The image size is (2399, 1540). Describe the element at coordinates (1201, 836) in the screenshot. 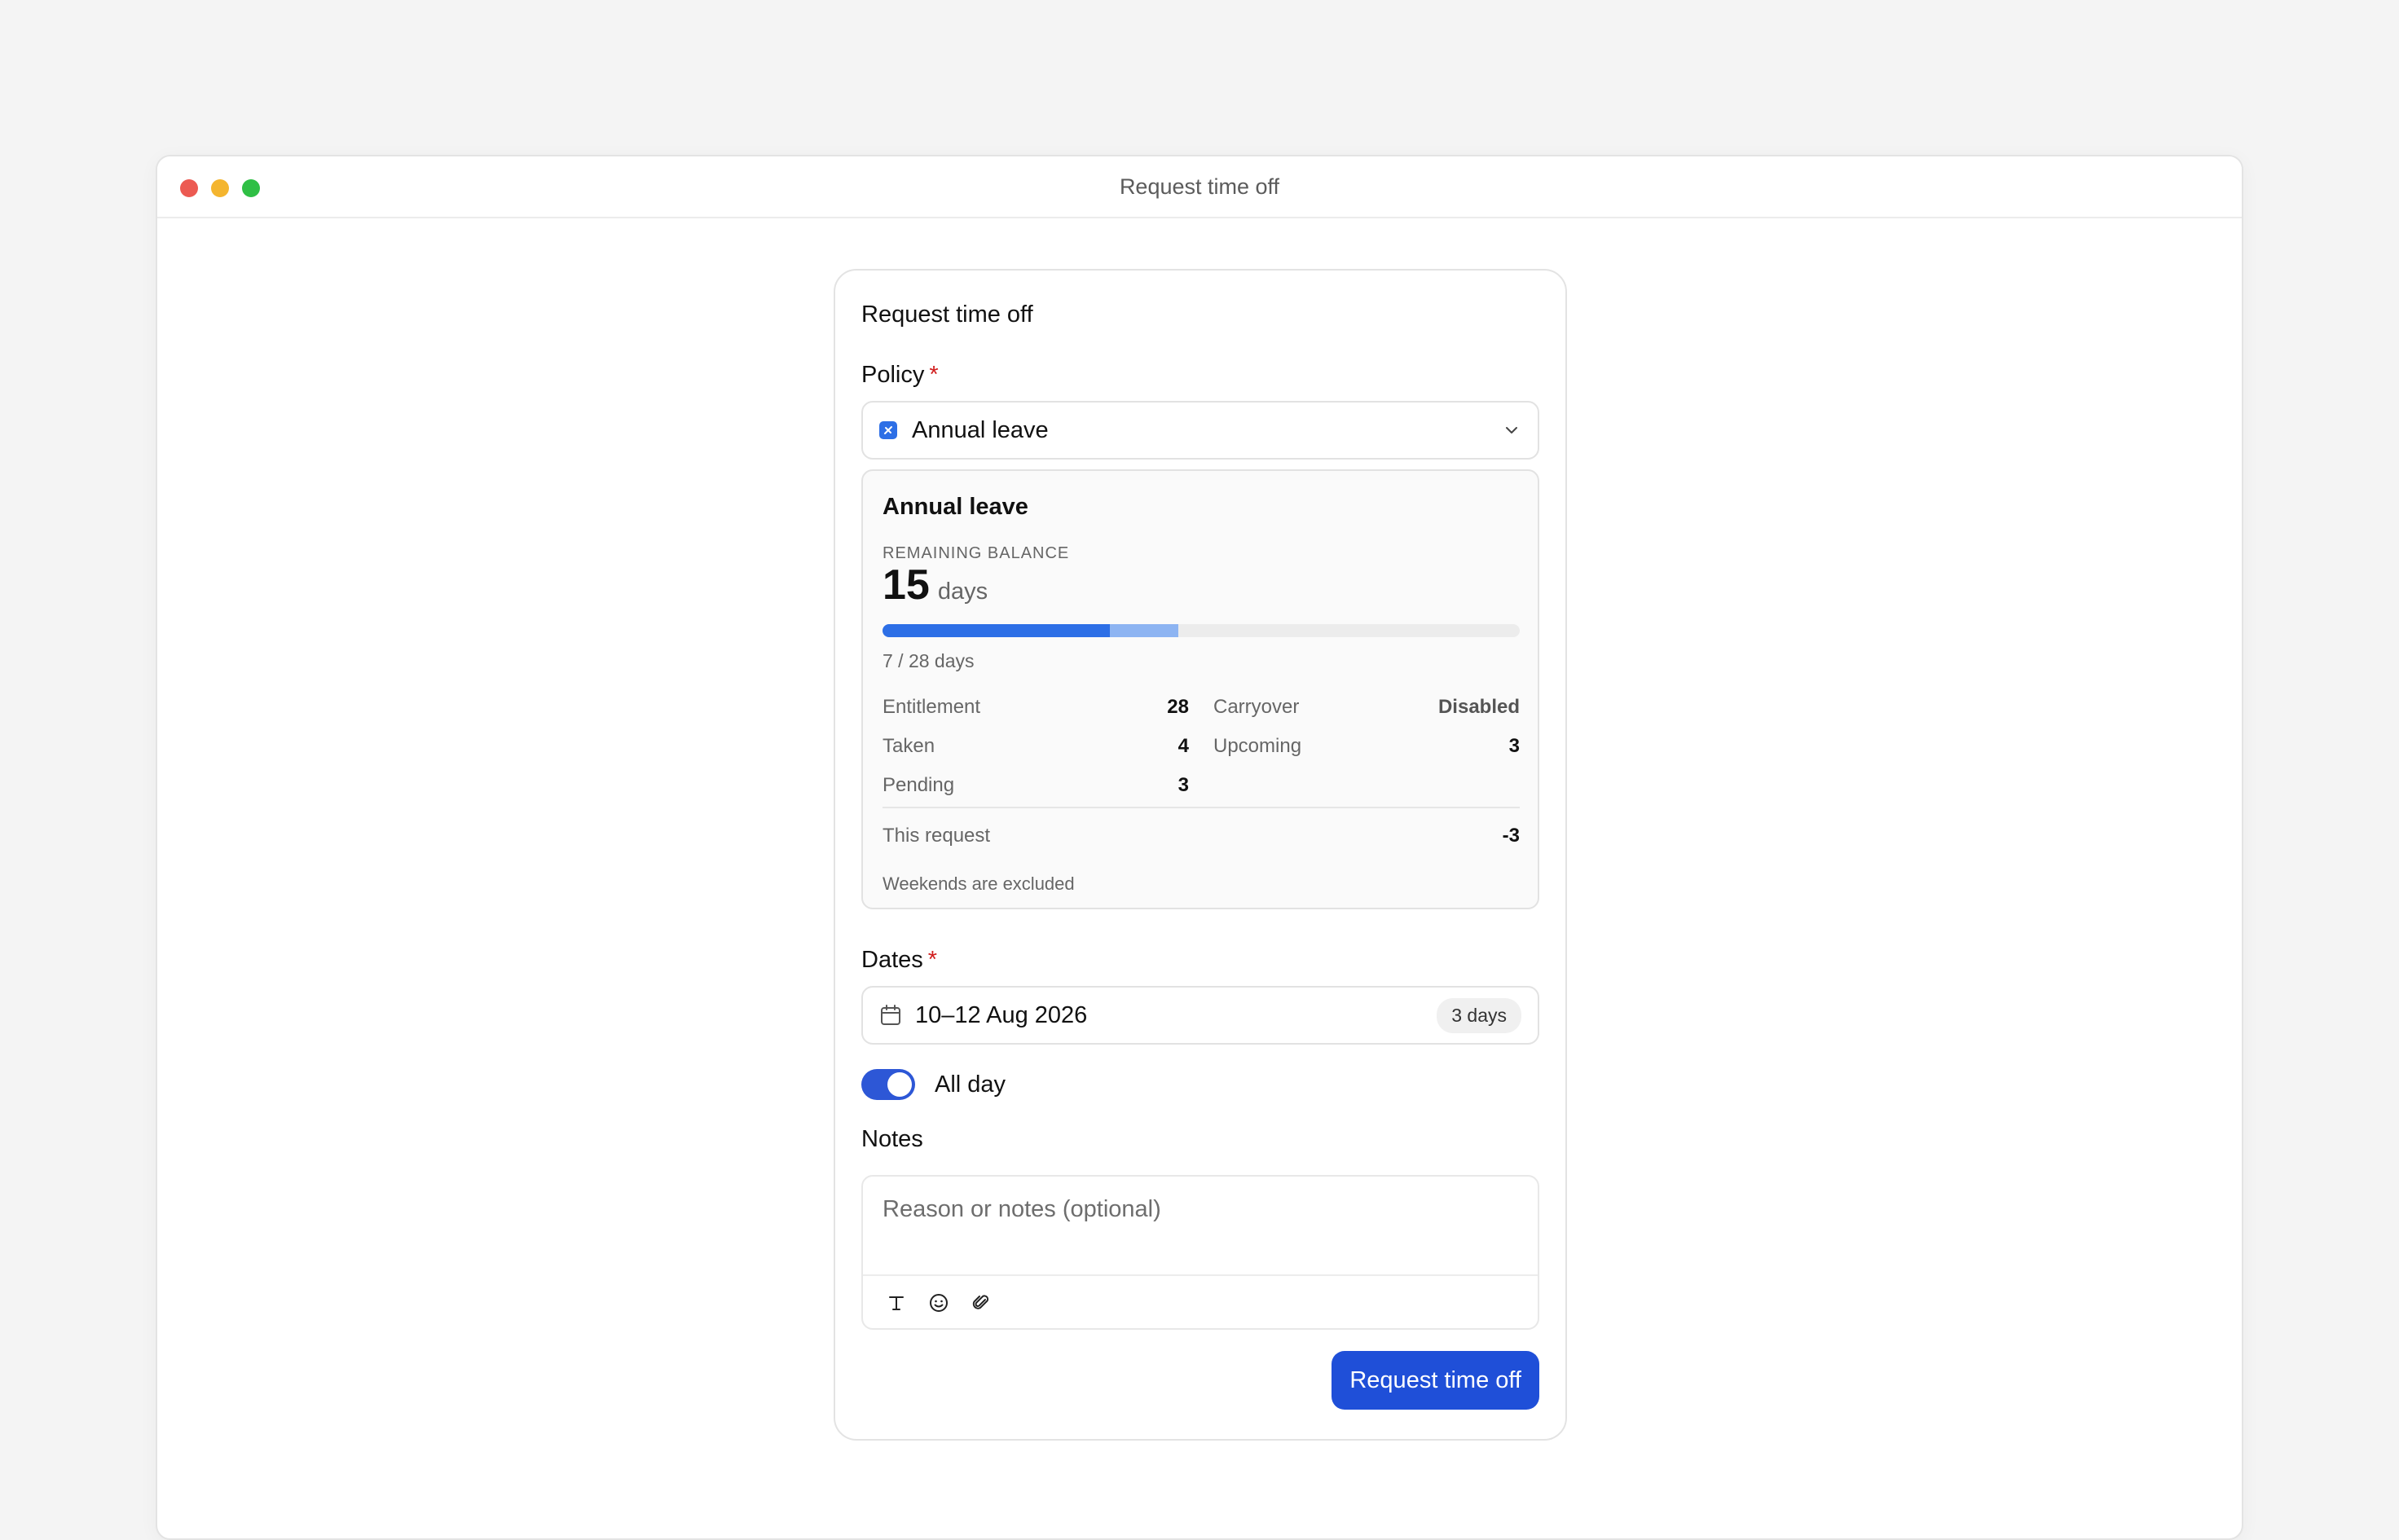

I see `this-request-row: This request -3` at that location.